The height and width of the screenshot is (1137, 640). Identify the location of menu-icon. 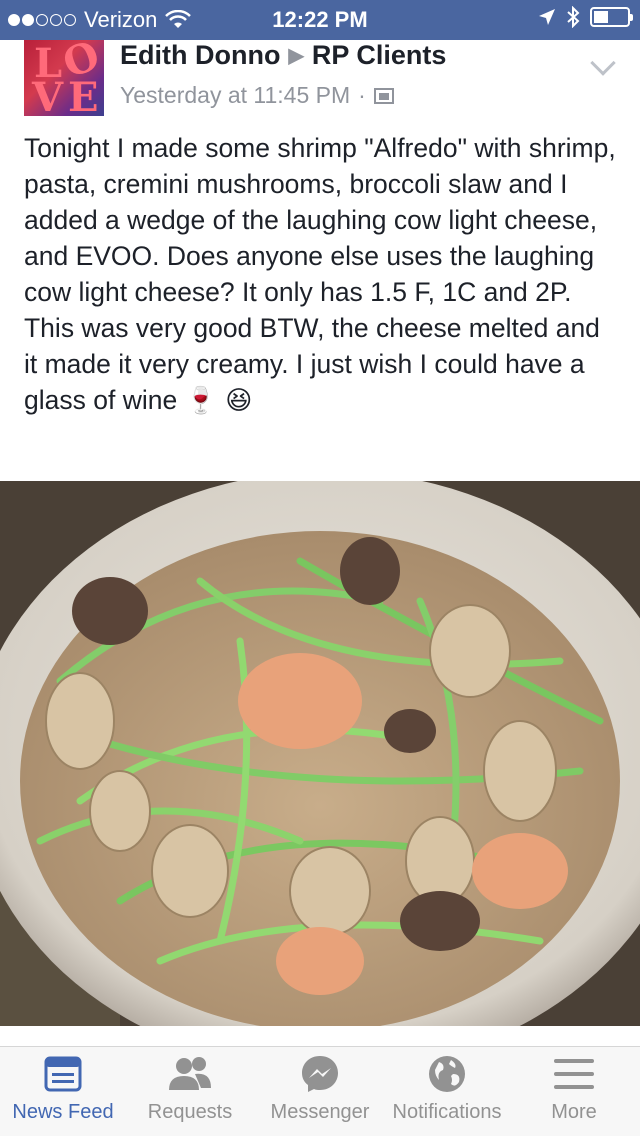
(574, 1074).